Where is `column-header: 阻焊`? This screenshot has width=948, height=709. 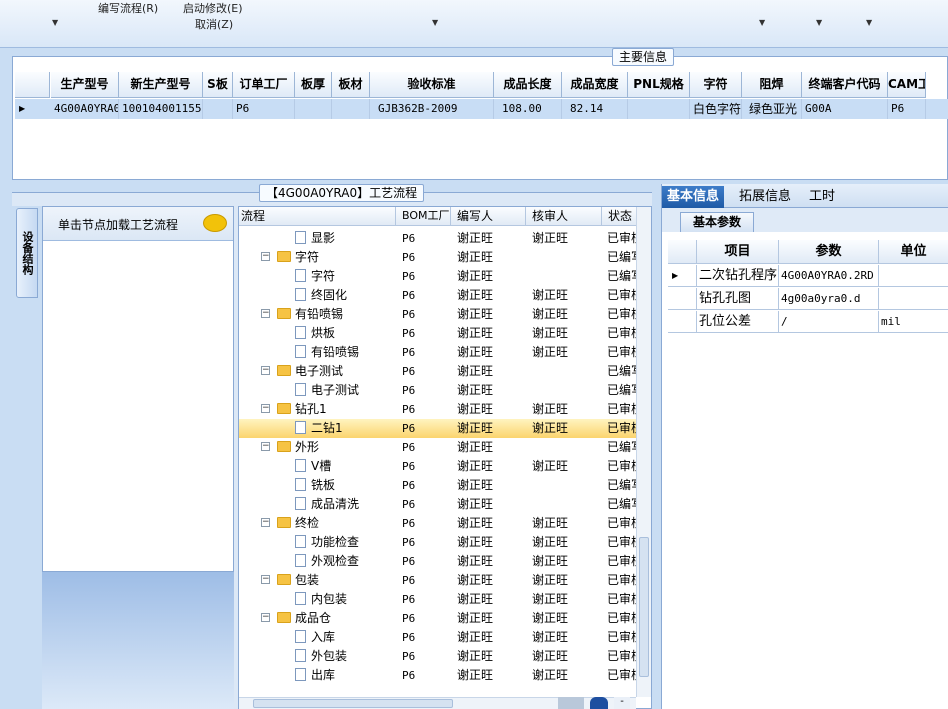 column-header: 阻焊 is located at coordinates (772, 85).